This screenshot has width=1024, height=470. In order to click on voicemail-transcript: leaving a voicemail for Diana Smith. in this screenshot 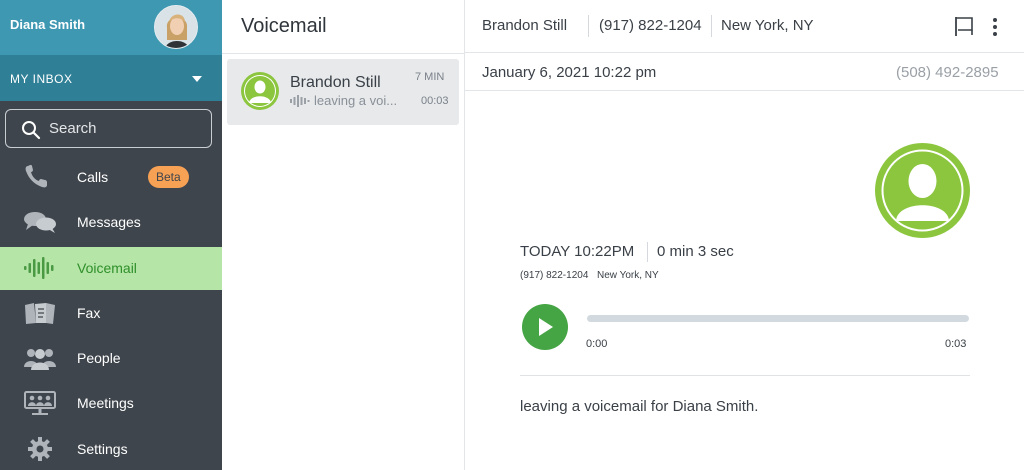, I will do `click(639, 406)`.